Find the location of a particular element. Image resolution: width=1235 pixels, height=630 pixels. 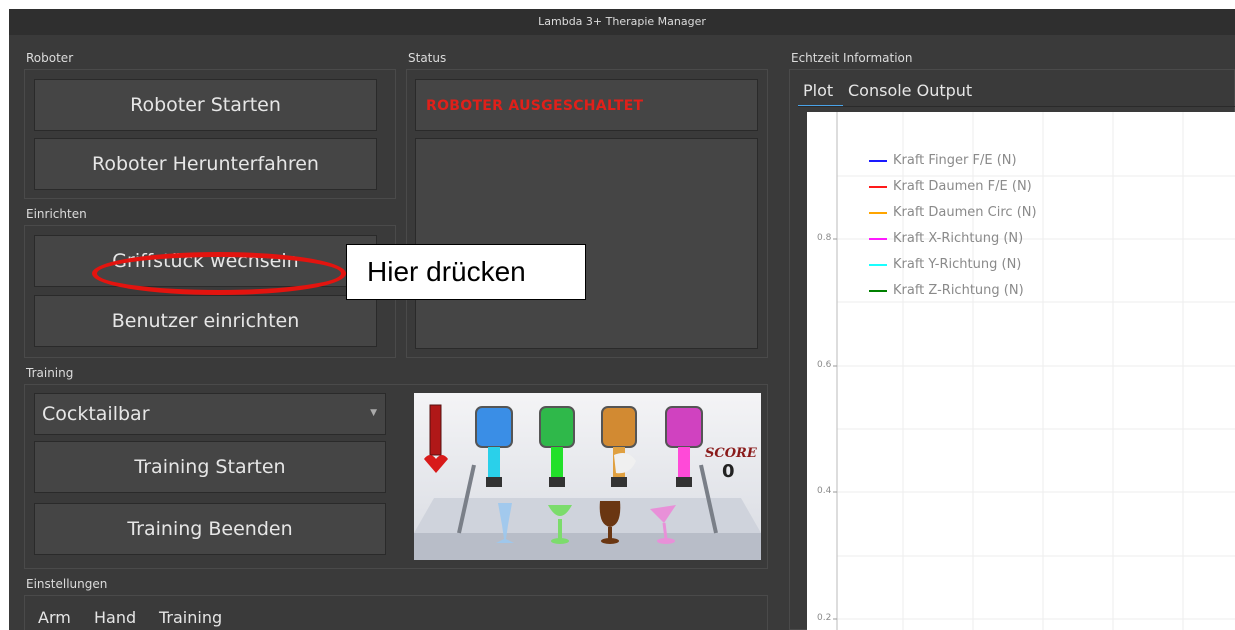

tab-divider is located at coordinates (1016, 106).